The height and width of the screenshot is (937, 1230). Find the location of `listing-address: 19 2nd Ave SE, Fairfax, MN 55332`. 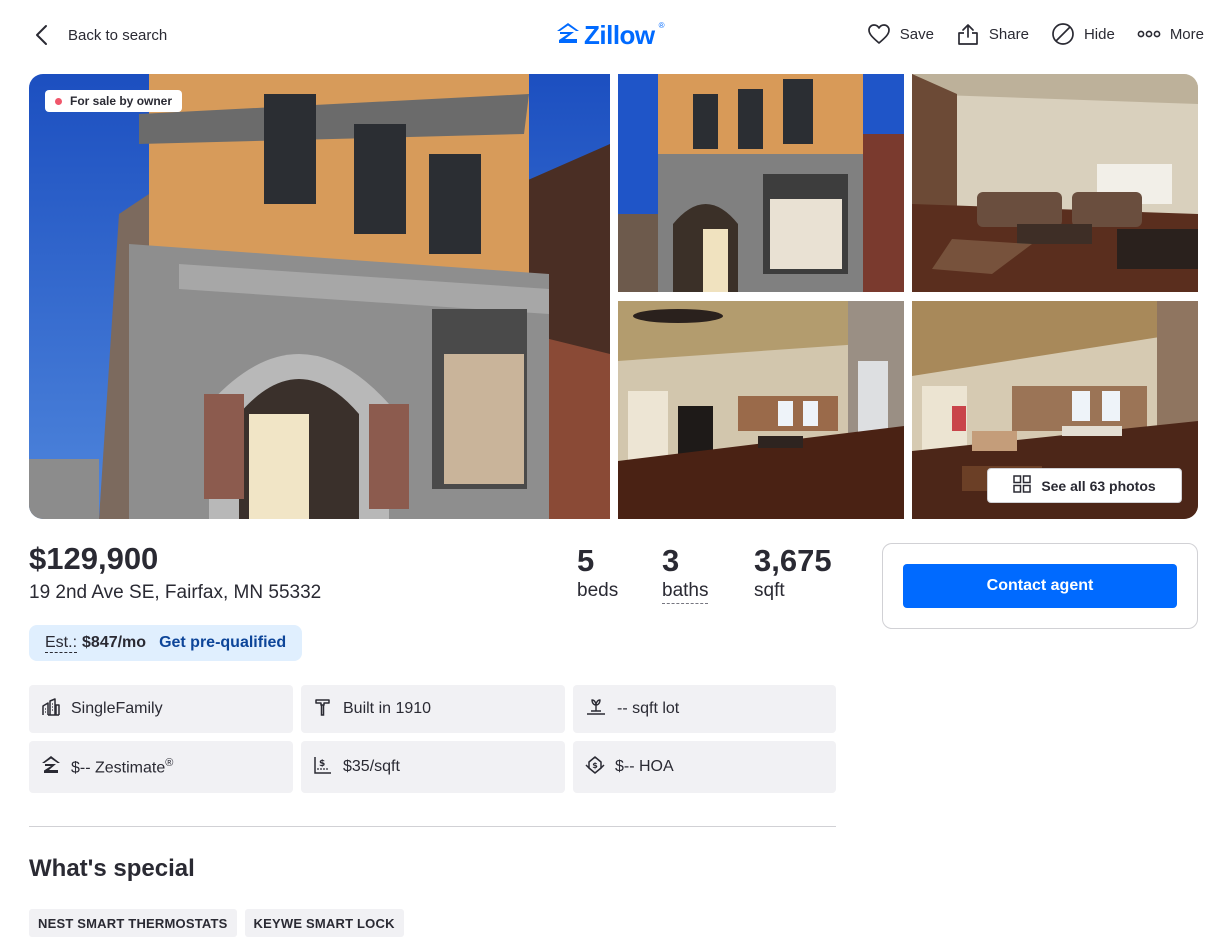

listing-address: 19 2nd Ave SE, Fairfax, MN 55332 is located at coordinates (175, 592).